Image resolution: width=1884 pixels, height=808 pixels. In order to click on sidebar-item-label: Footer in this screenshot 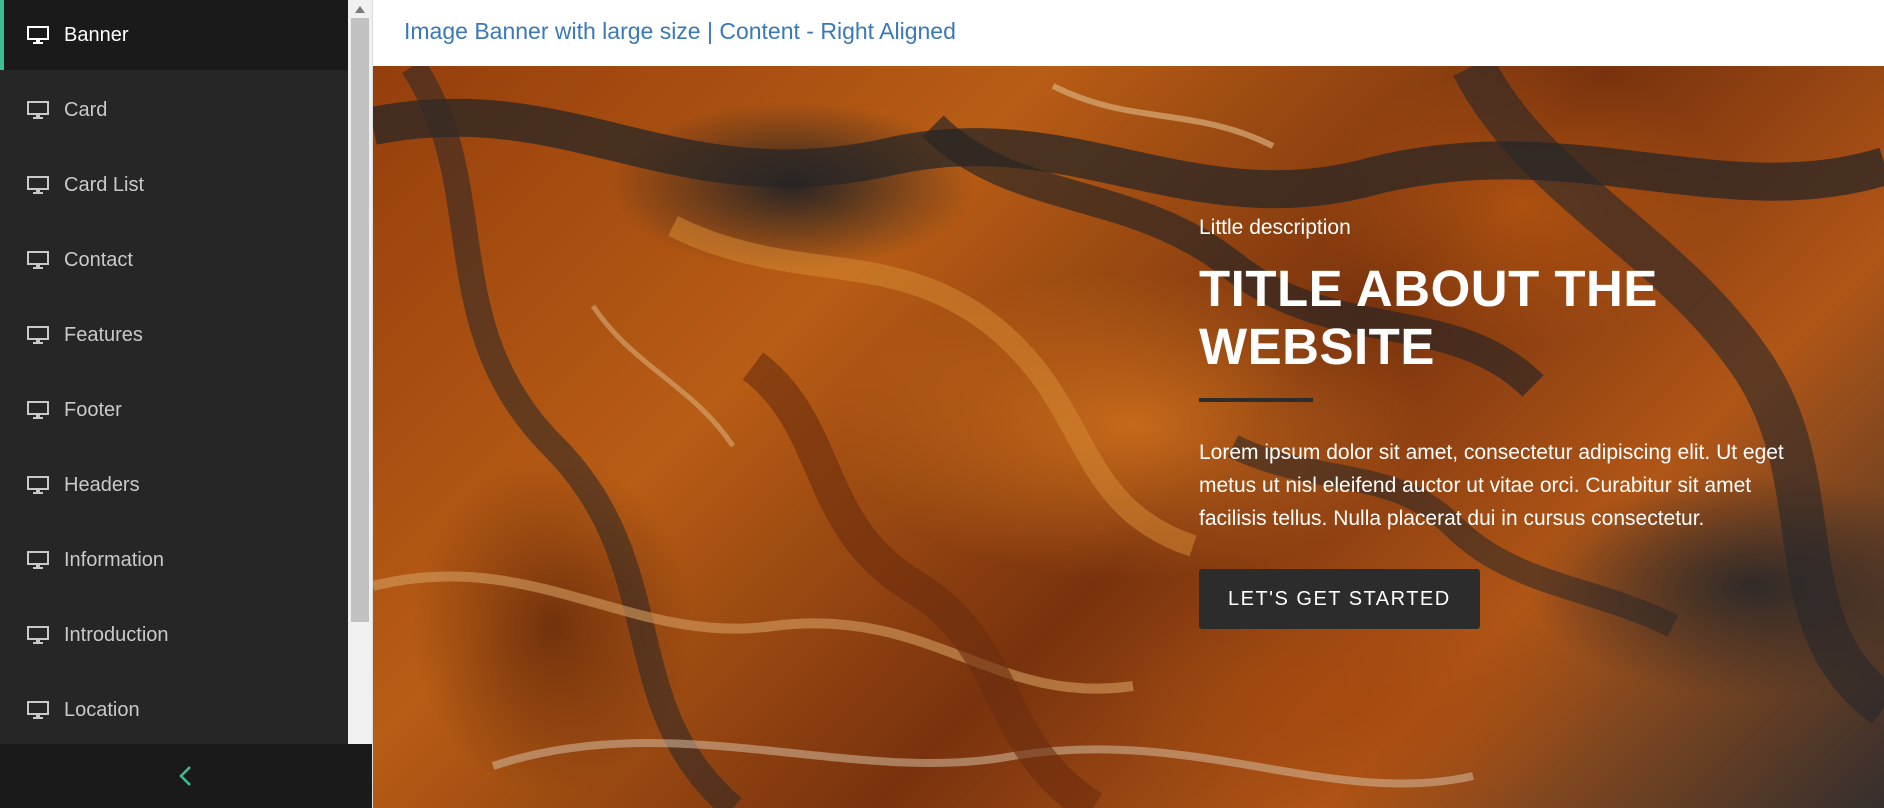, I will do `click(93, 409)`.